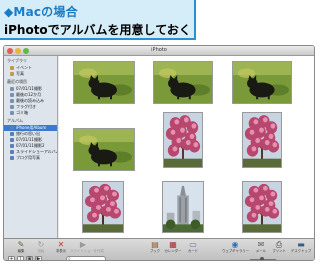  I want to click on fullscreen-button: ▣, so click(29, 258).